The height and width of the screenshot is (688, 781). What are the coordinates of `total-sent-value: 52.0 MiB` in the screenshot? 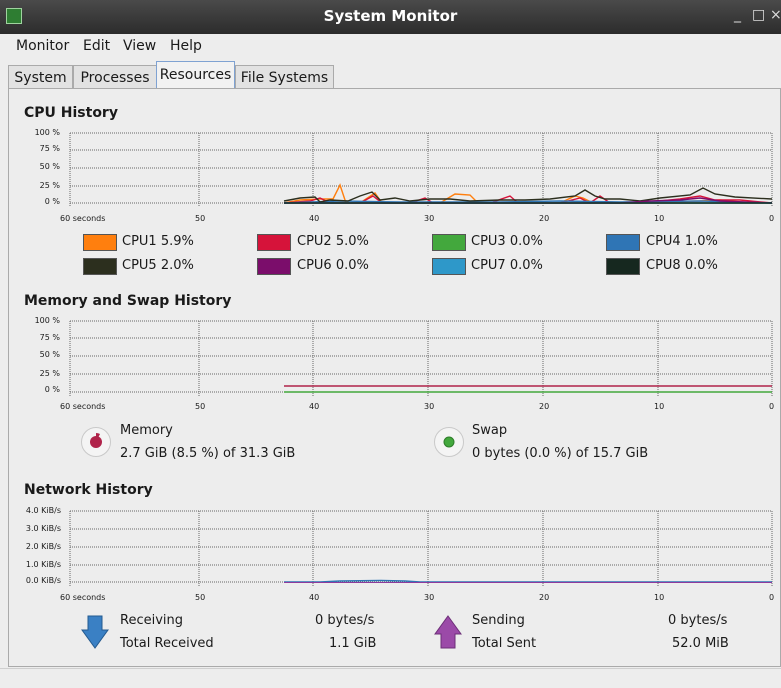 It's located at (700, 643).